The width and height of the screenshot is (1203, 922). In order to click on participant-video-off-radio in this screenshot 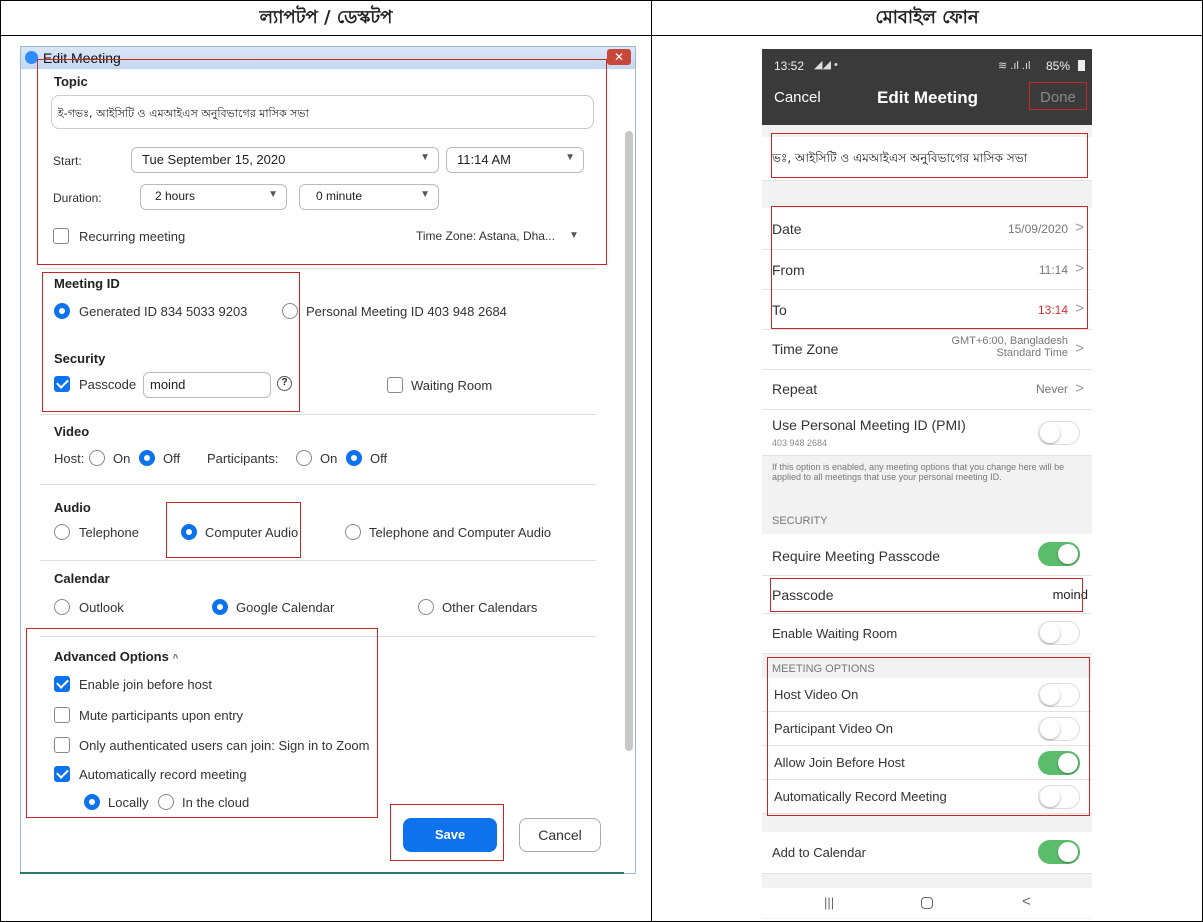, I will do `click(354, 458)`.